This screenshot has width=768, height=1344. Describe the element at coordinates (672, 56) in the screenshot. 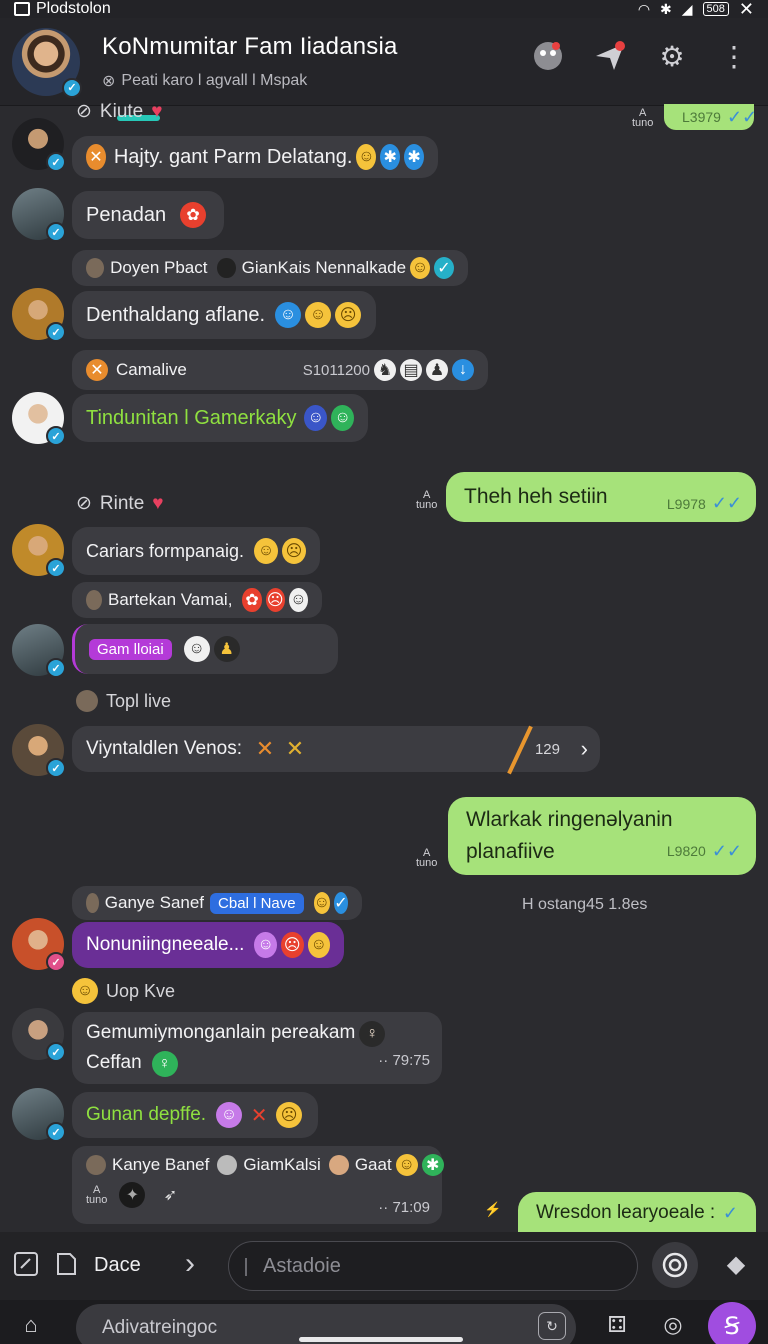

I see `gear-icon: ⚙` at that location.